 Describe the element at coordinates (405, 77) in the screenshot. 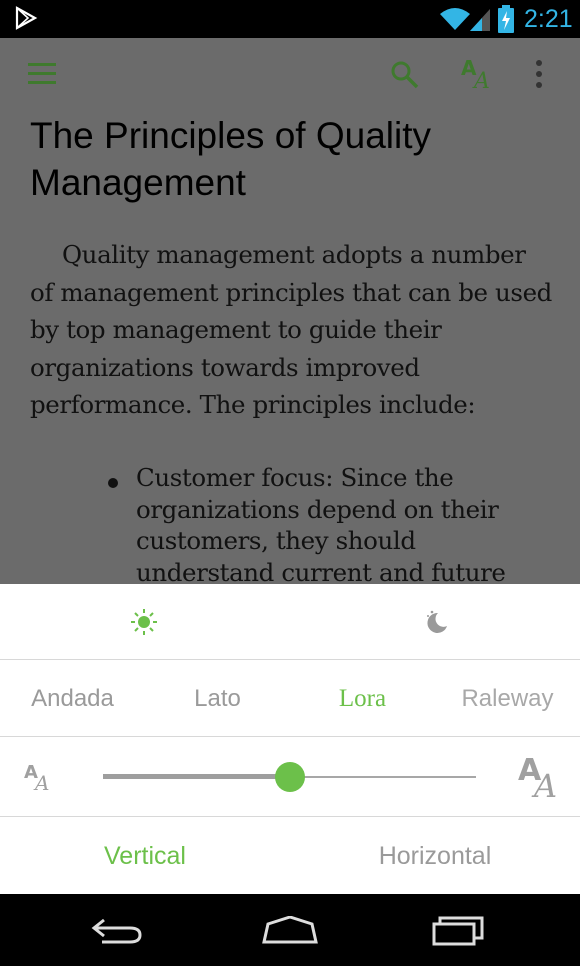

I see `search-icon` at that location.